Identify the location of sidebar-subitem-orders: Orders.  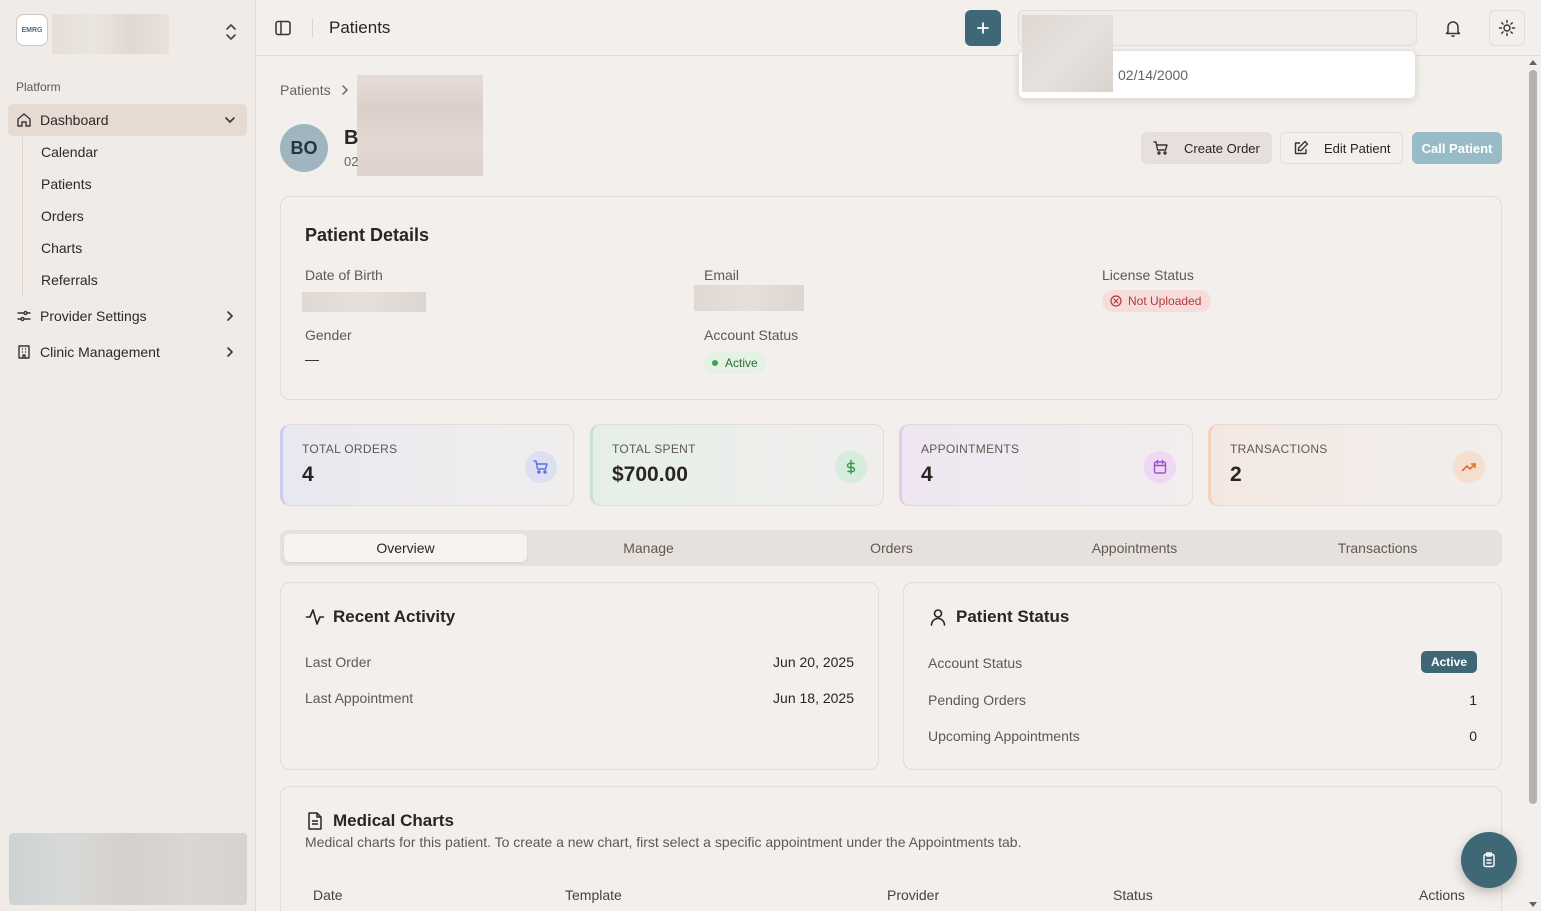
(62, 216).